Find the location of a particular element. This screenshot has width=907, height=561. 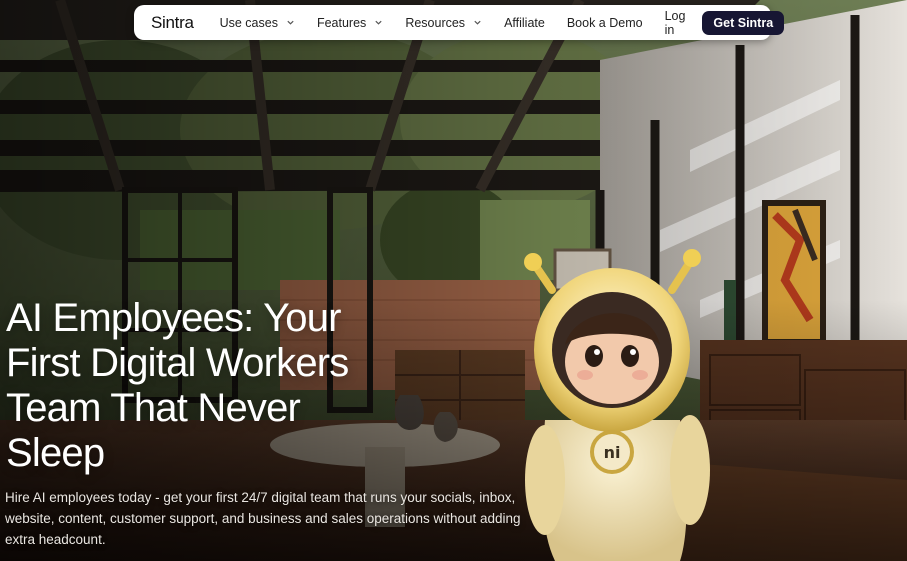

login-link: Log in is located at coordinates (675, 23).